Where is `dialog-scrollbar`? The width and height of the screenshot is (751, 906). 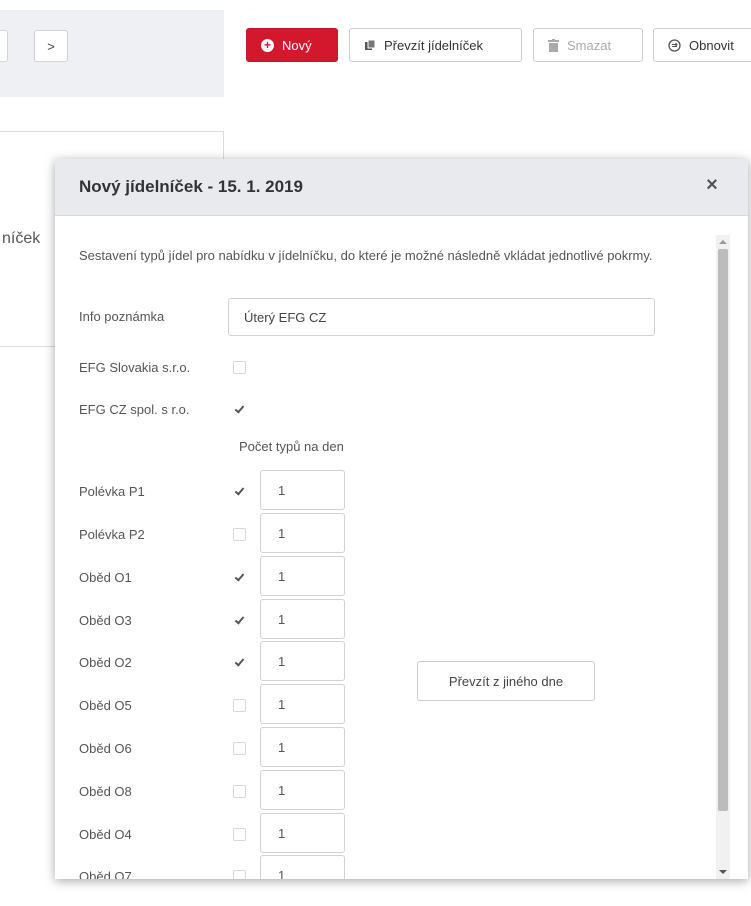
dialog-scrollbar is located at coordinates (723, 557).